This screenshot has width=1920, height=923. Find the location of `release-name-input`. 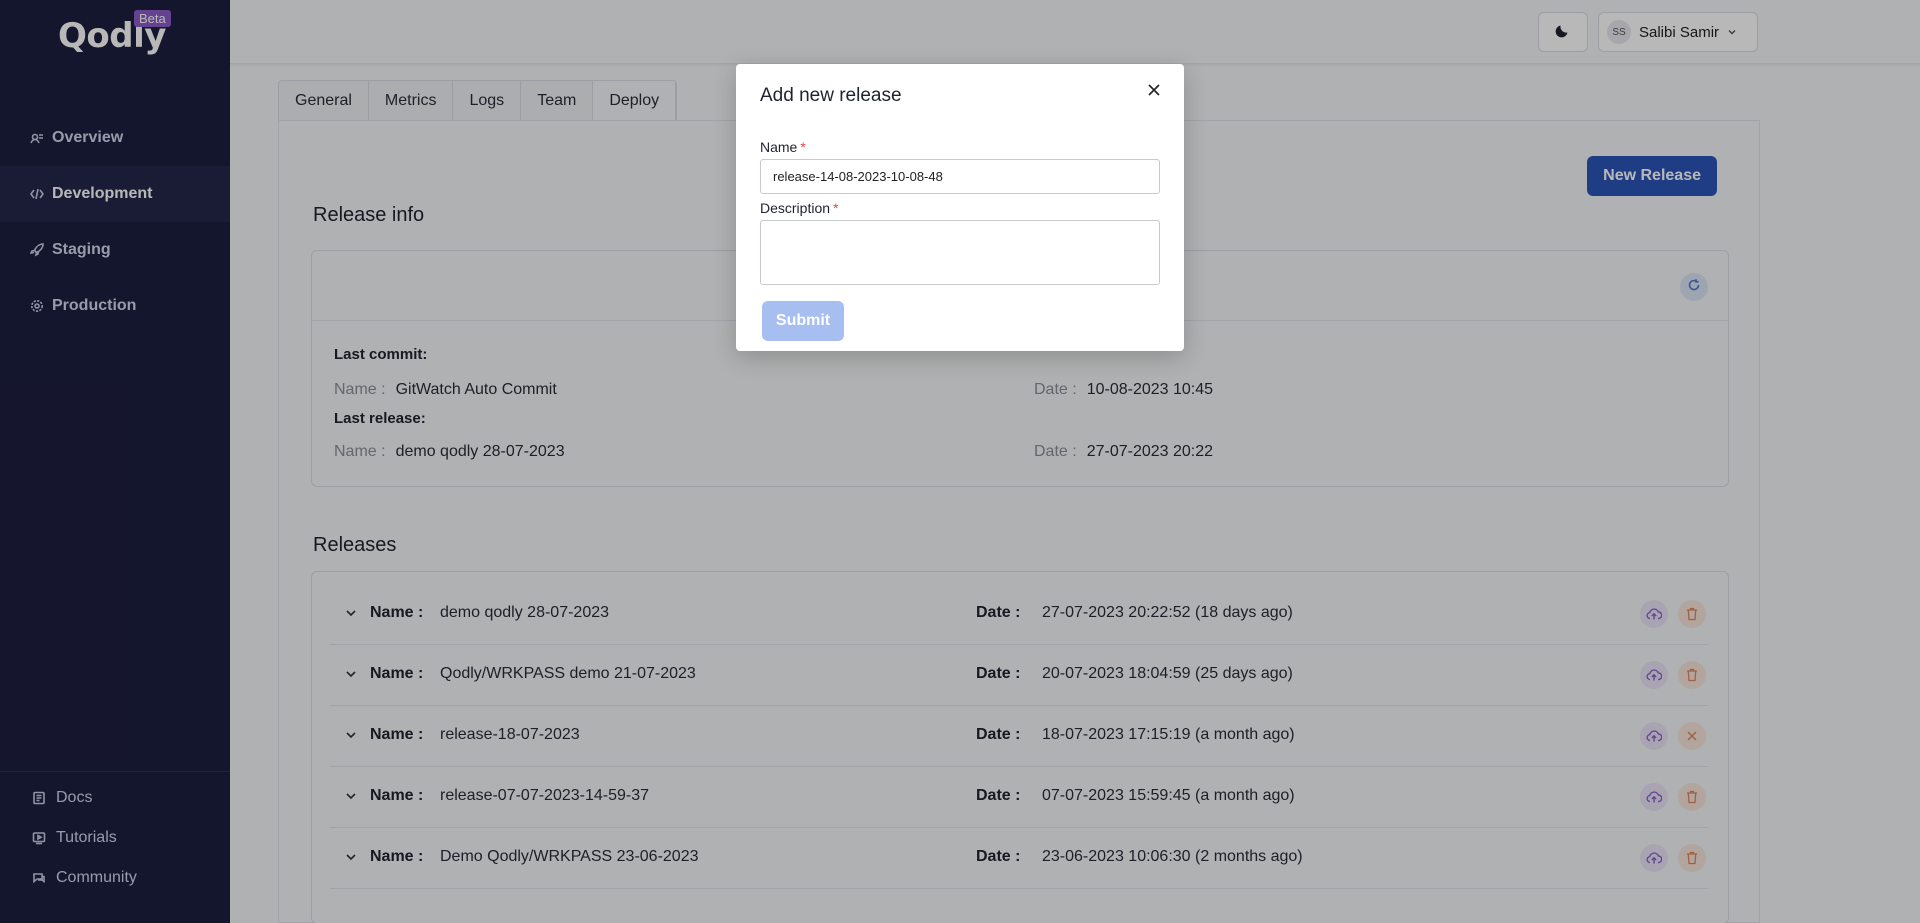

release-name-input is located at coordinates (960, 176).